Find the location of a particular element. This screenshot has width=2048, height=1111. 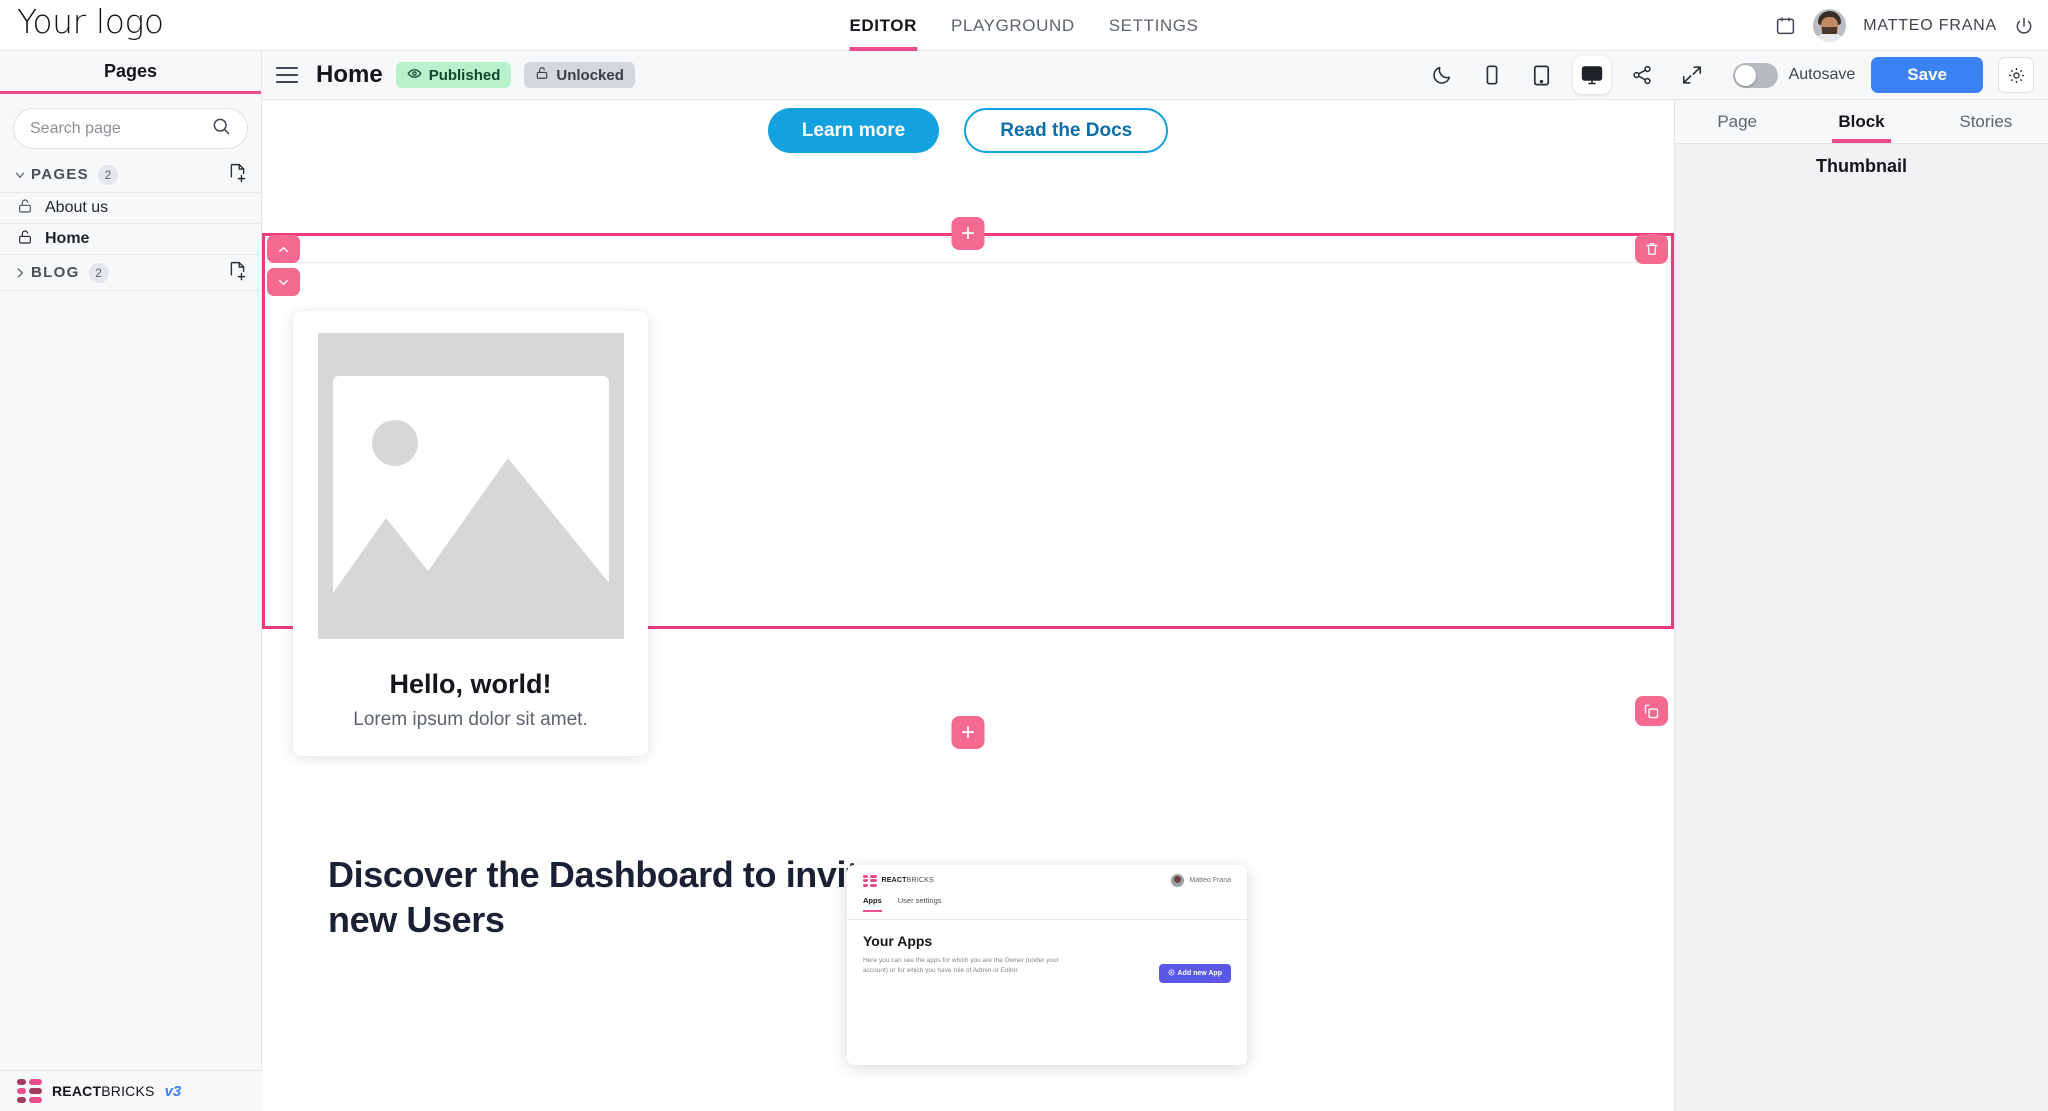

search-wrapper is located at coordinates (130, 125).